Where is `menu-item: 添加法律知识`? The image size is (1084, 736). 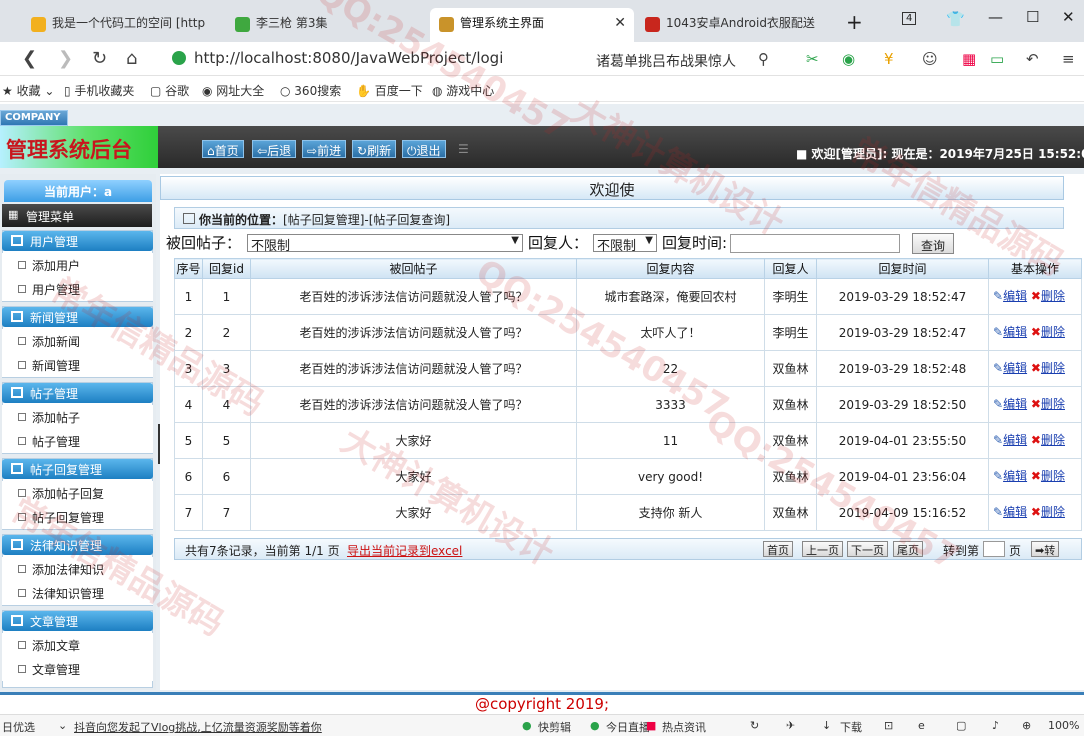 menu-item: 添加法律知识 is located at coordinates (77, 569).